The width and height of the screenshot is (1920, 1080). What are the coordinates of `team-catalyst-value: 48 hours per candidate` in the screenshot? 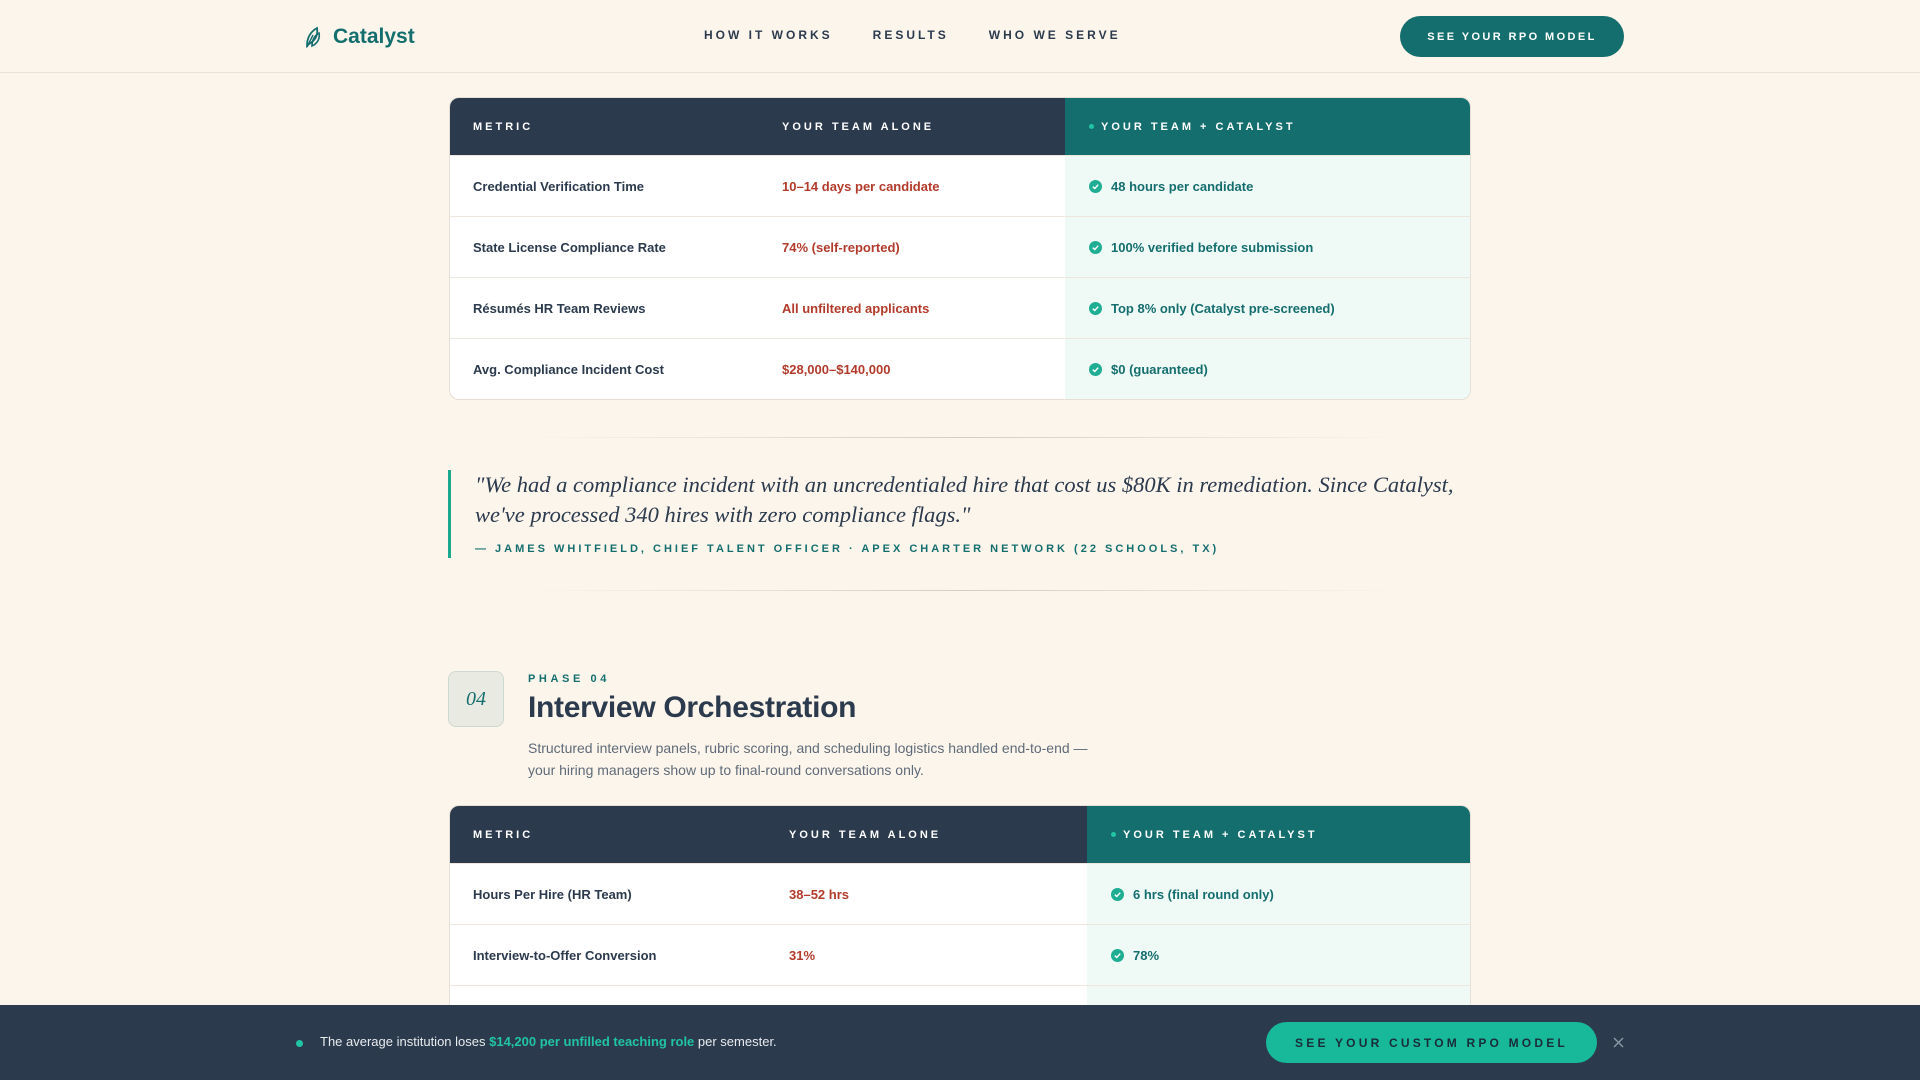 It's located at (1182, 186).